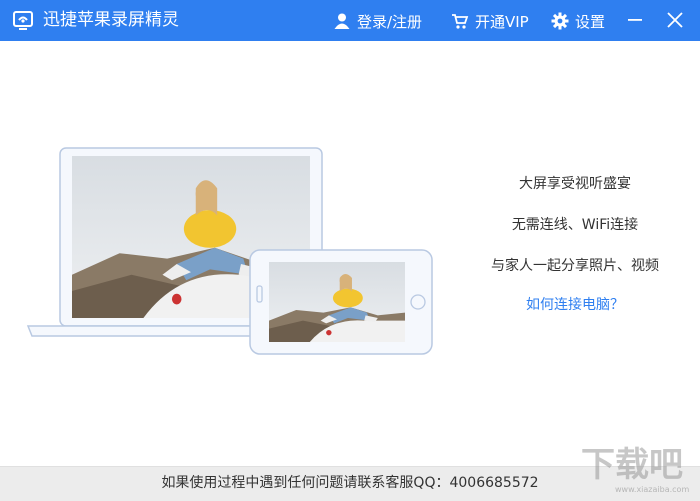 The width and height of the screenshot is (700, 501). What do you see at coordinates (342, 21) in the screenshot?
I see `user-icon` at bounding box center [342, 21].